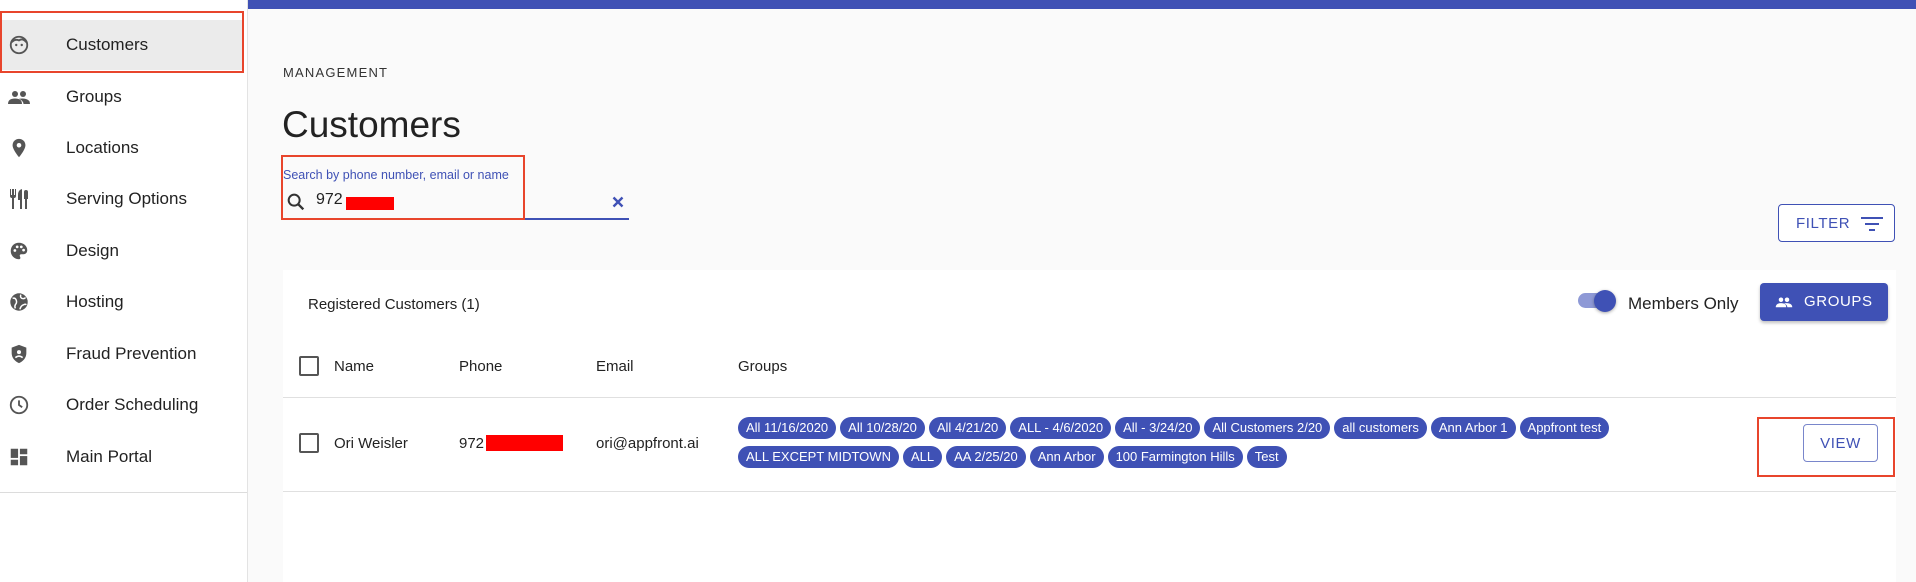  I want to click on sidebar-item-hosting: Hosting, so click(121, 302).